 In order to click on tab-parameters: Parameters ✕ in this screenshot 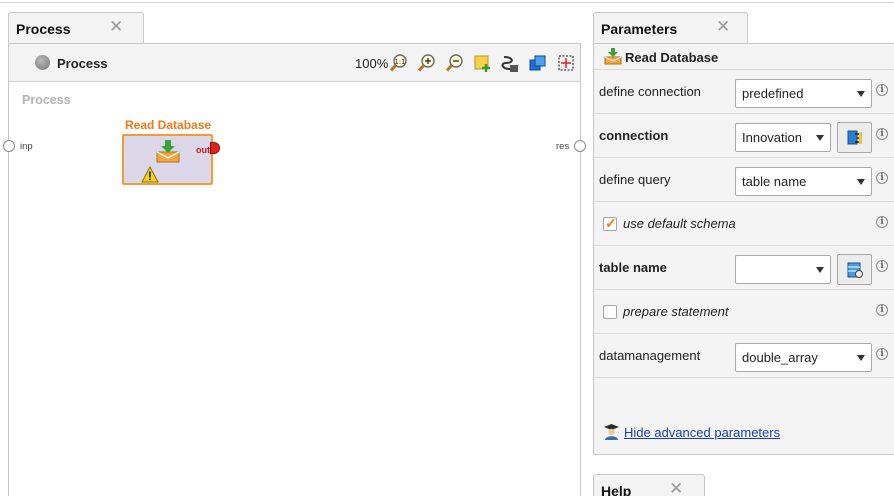, I will do `click(670, 28)`.